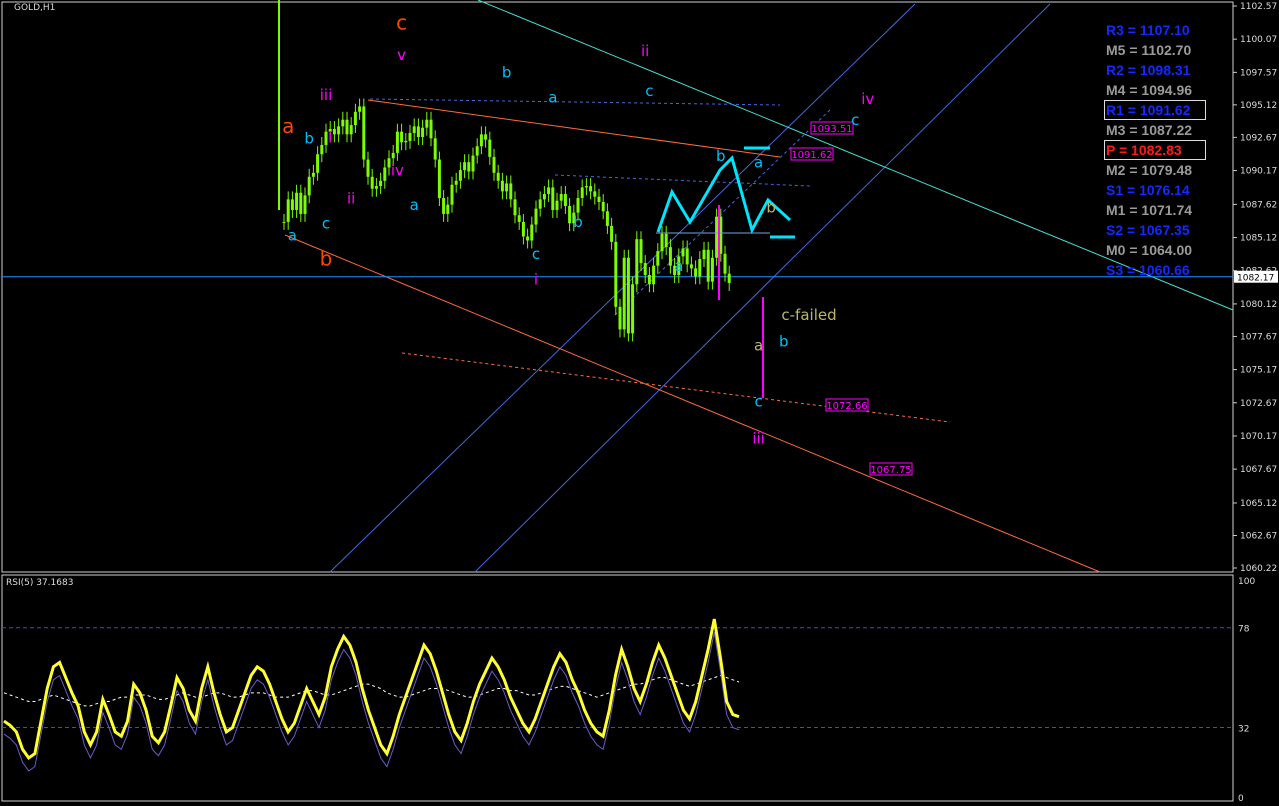 The width and height of the screenshot is (1279, 806). What do you see at coordinates (1255, 279) in the screenshot?
I see `current-price-label: 1082.17` at bounding box center [1255, 279].